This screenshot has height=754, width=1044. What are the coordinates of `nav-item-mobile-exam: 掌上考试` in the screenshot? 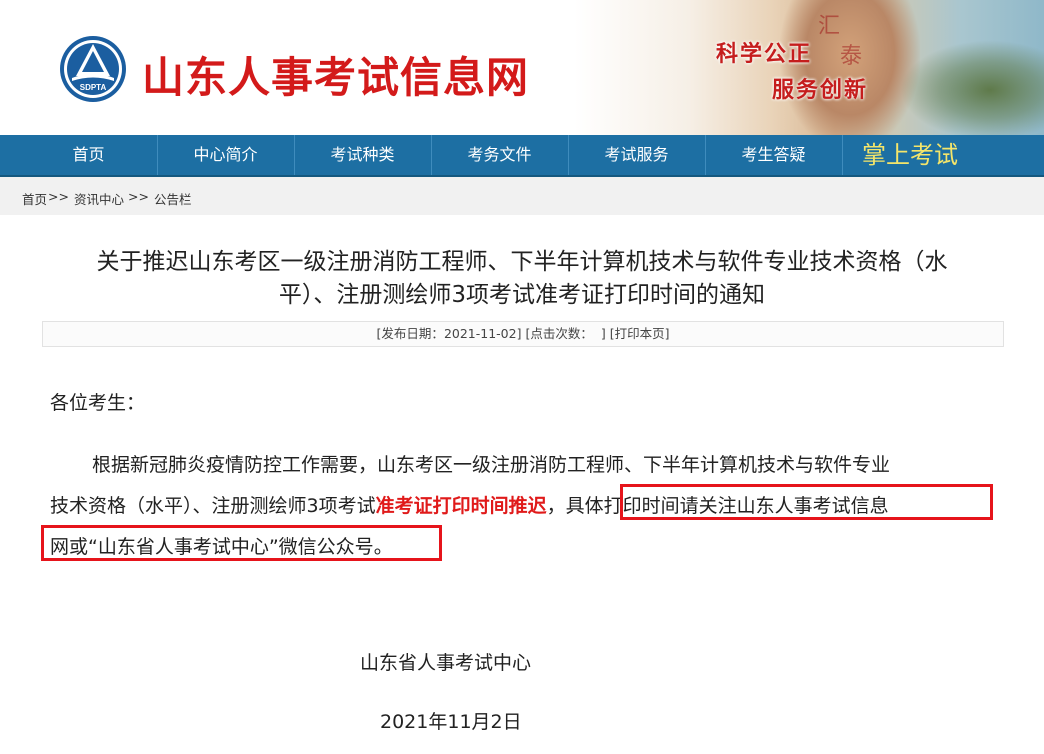 It's located at (910, 155).